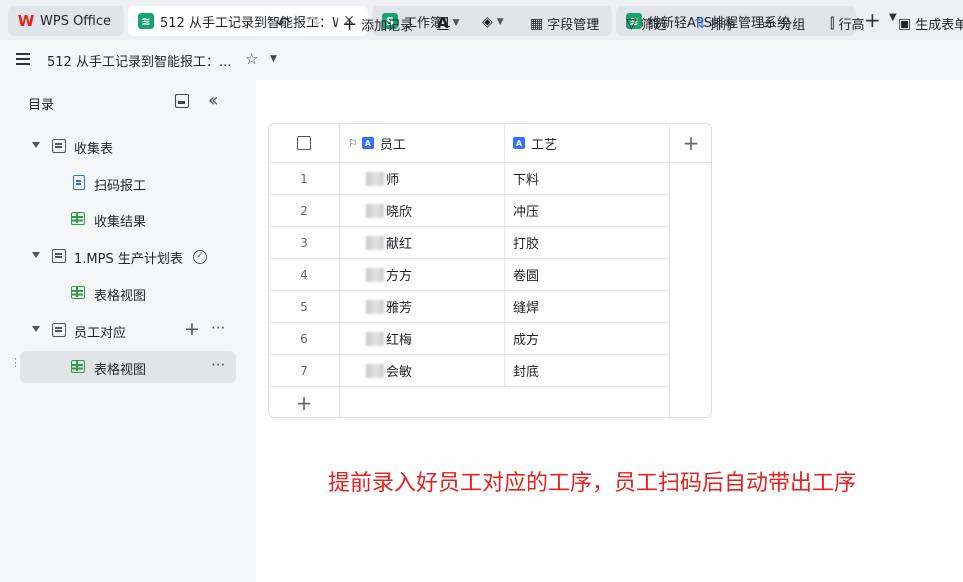  I want to click on new-tab-icon: +, so click(872, 20).